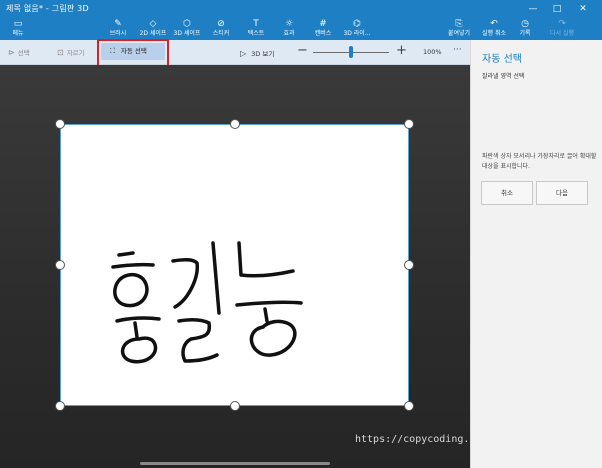 The width and height of the screenshot is (602, 468). Describe the element at coordinates (323, 33) in the screenshot. I see `tab-label: 캔버스` at that location.